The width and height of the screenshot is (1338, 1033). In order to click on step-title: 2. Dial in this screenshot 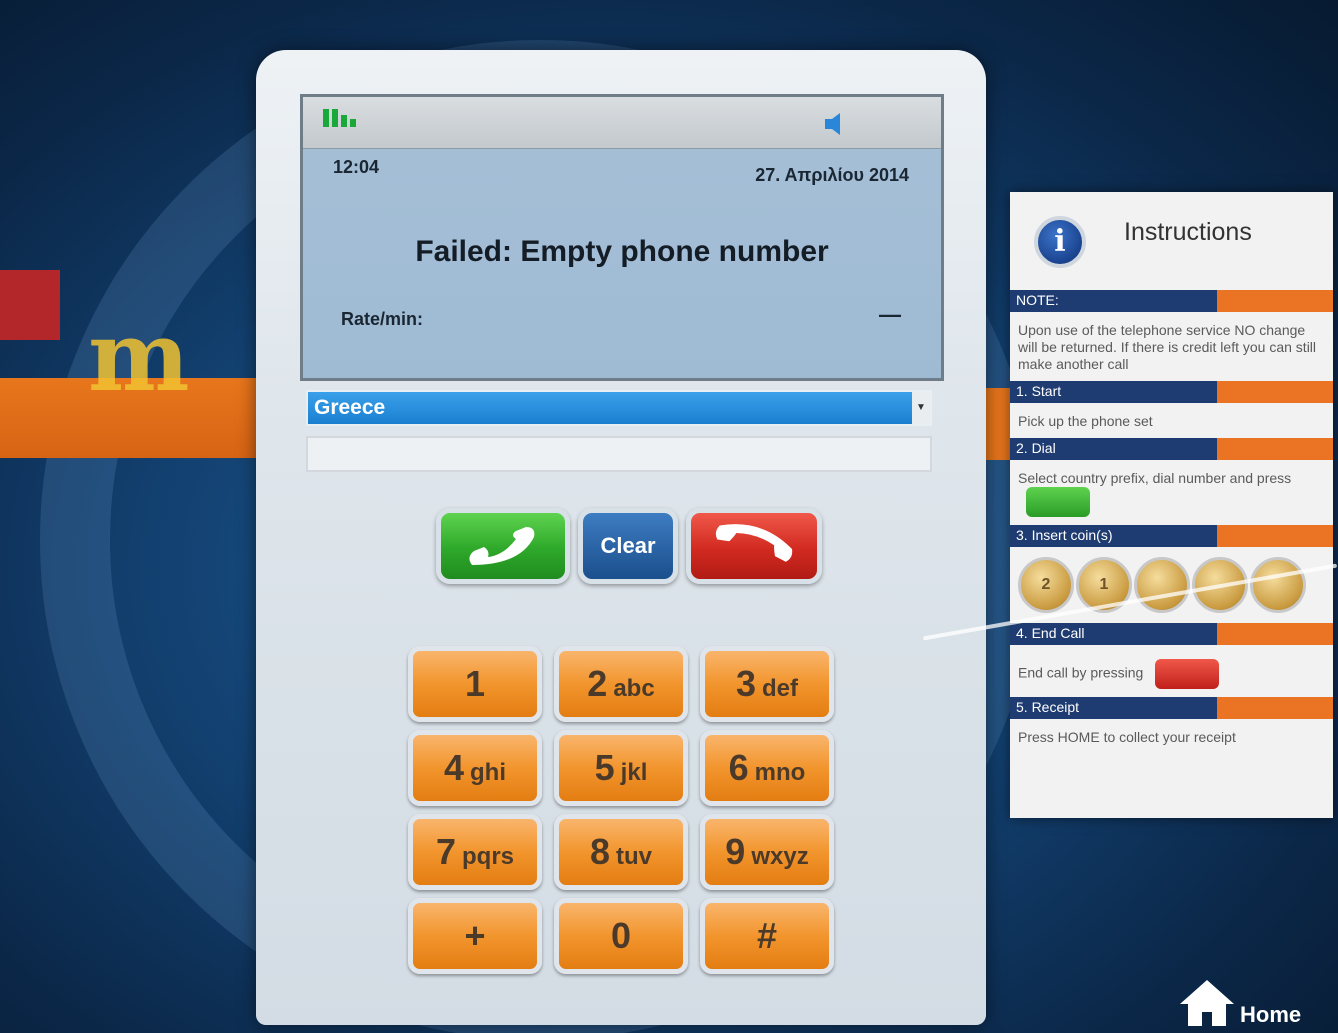, I will do `click(1113, 449)`.